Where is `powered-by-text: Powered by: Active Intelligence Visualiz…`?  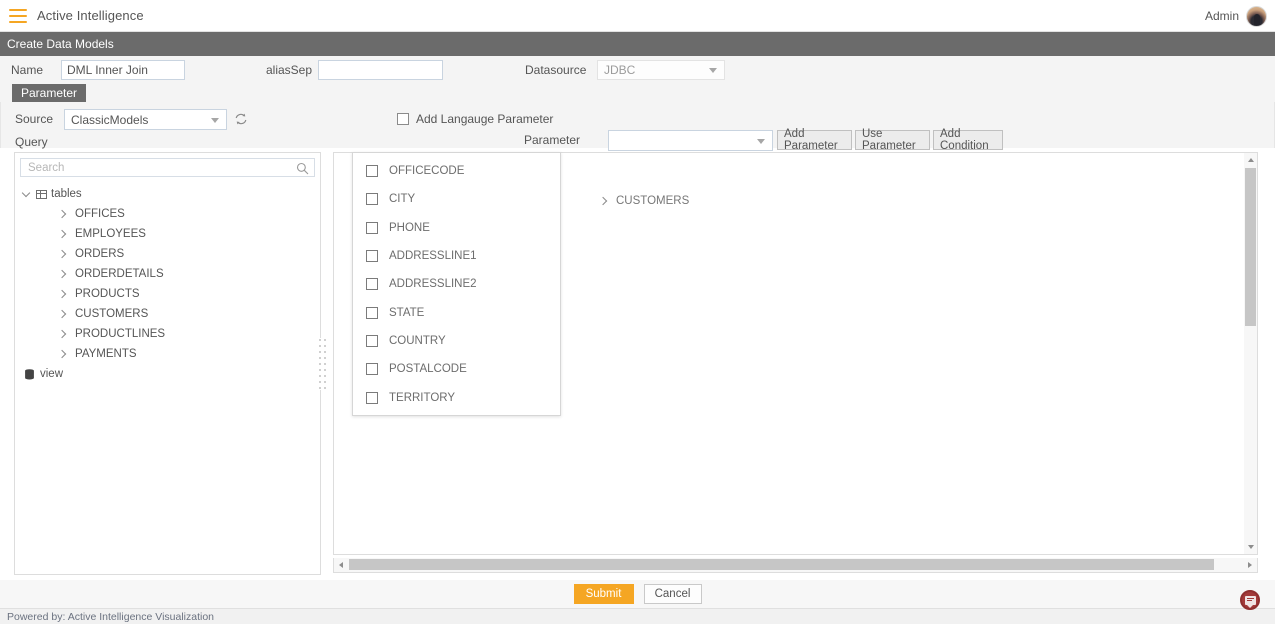 powered-by-text: Powered by: Active Intelligence Visualiz… is located at coordinates (111, 616).